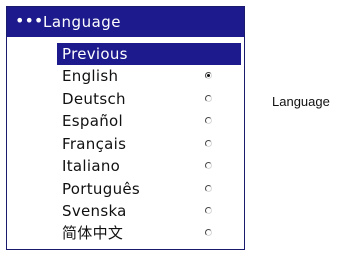 The height and width of the screenshot is (258, 345). What do you see at coordinates (95, 54) in the screenshot?
I see `menu-item-label: Previous` at bounding box center [95, 54].